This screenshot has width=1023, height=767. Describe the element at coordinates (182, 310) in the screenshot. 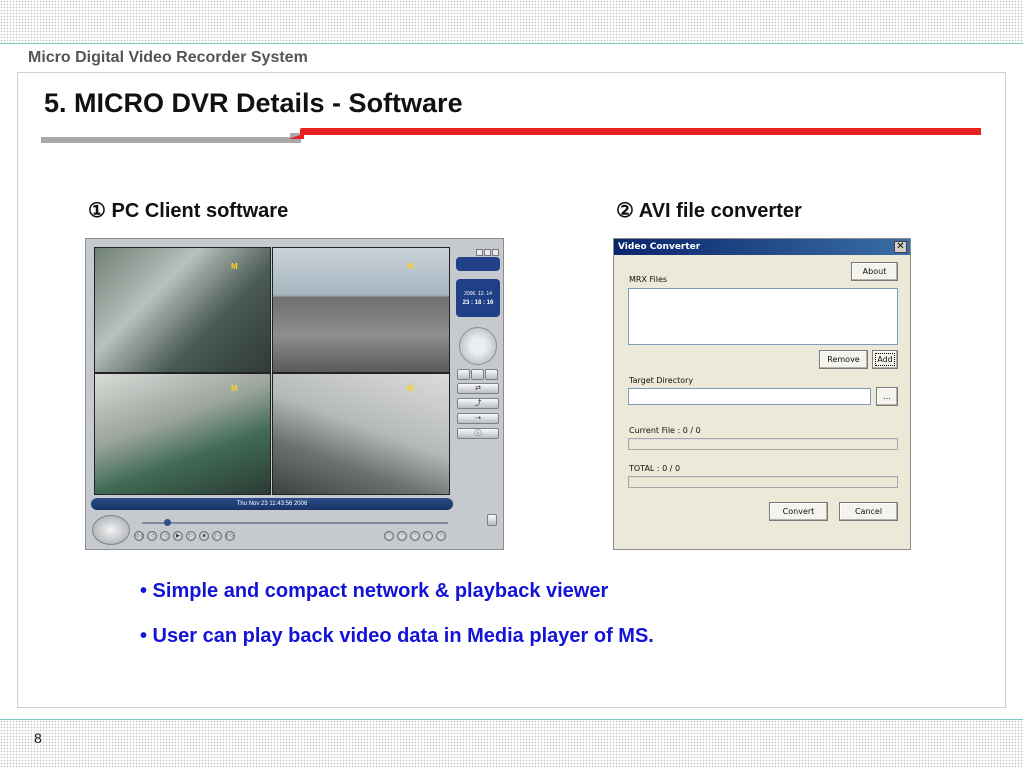

I see `camera-view-1: M` at that location.